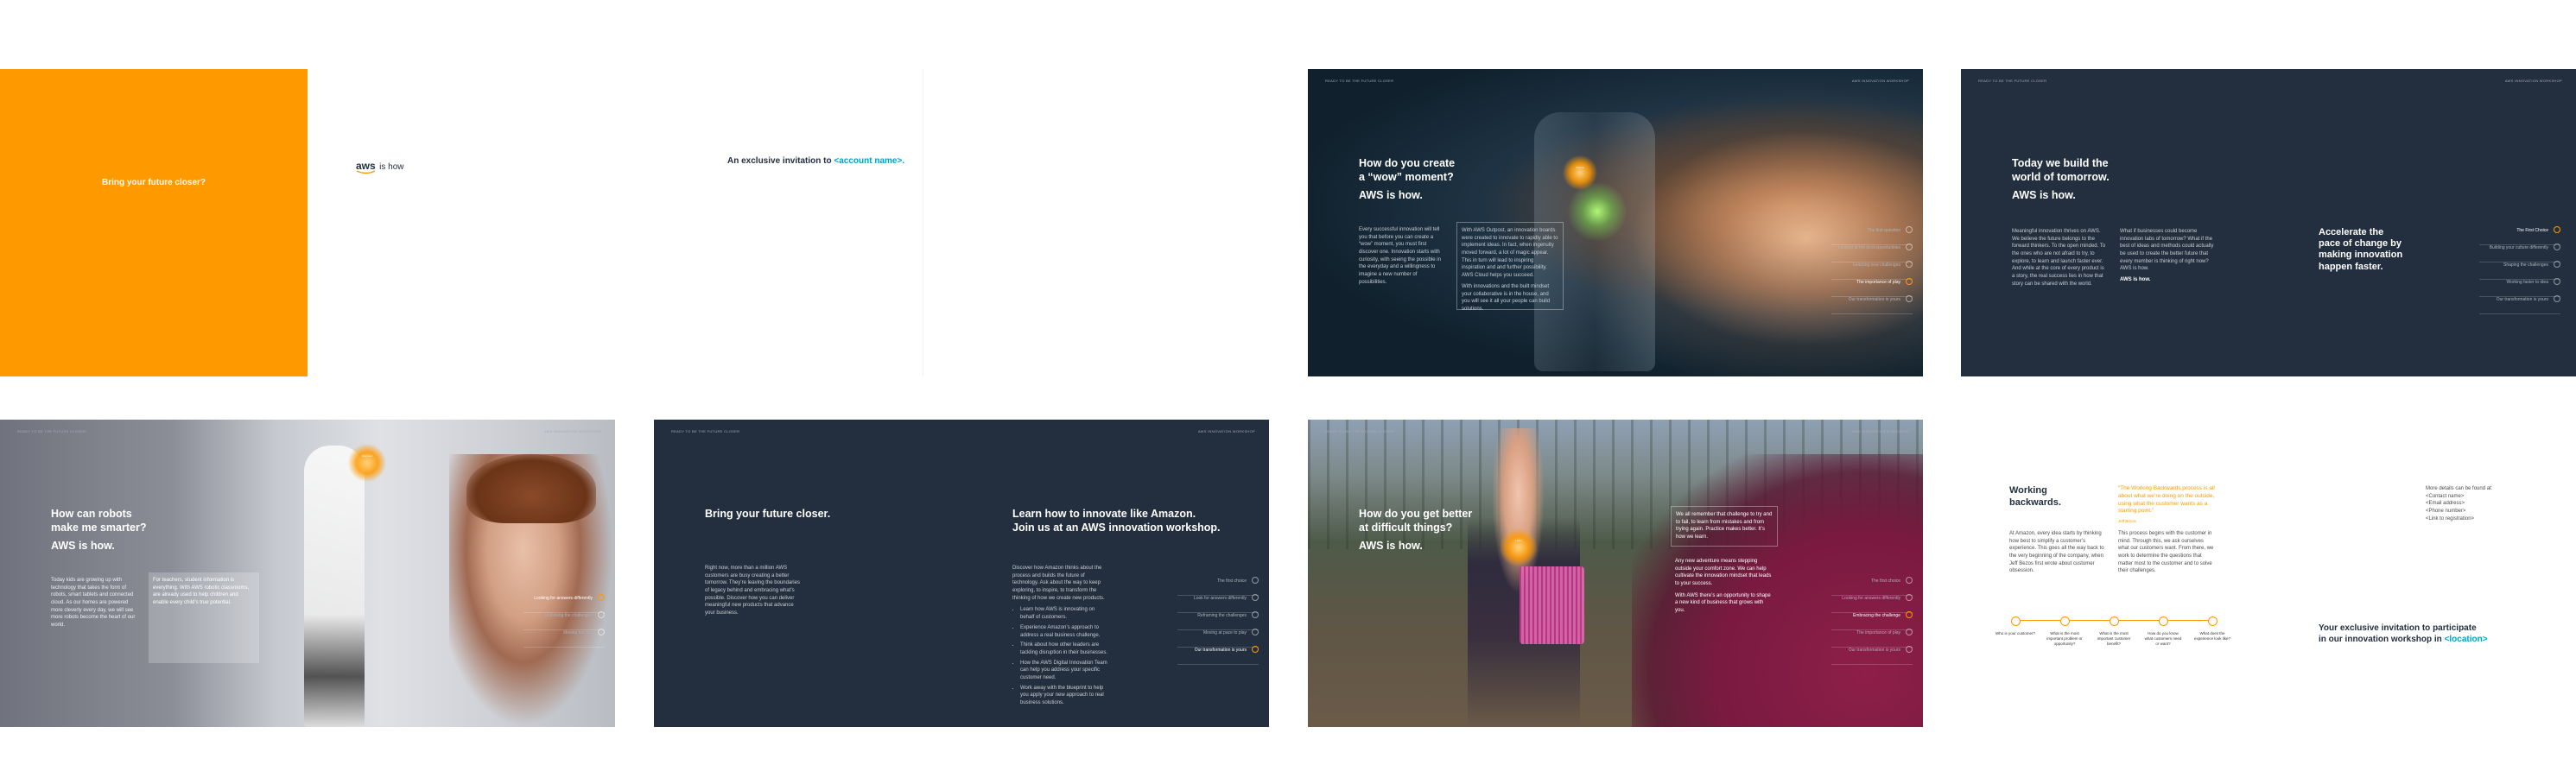 The image size is (2576, 784). I want to click on photo-boy-hair, so click(531, 489).